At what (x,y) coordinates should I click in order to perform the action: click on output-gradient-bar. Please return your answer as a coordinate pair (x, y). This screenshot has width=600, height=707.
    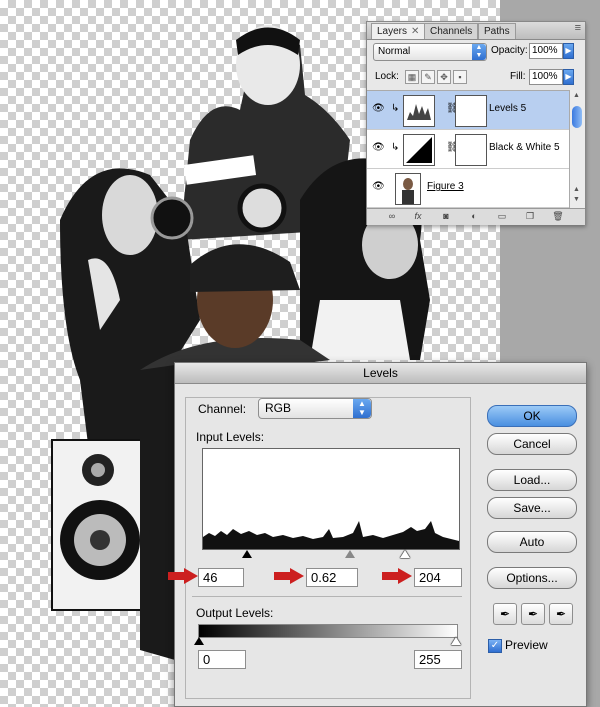
    Looking at the image, I should click on (328, 631).